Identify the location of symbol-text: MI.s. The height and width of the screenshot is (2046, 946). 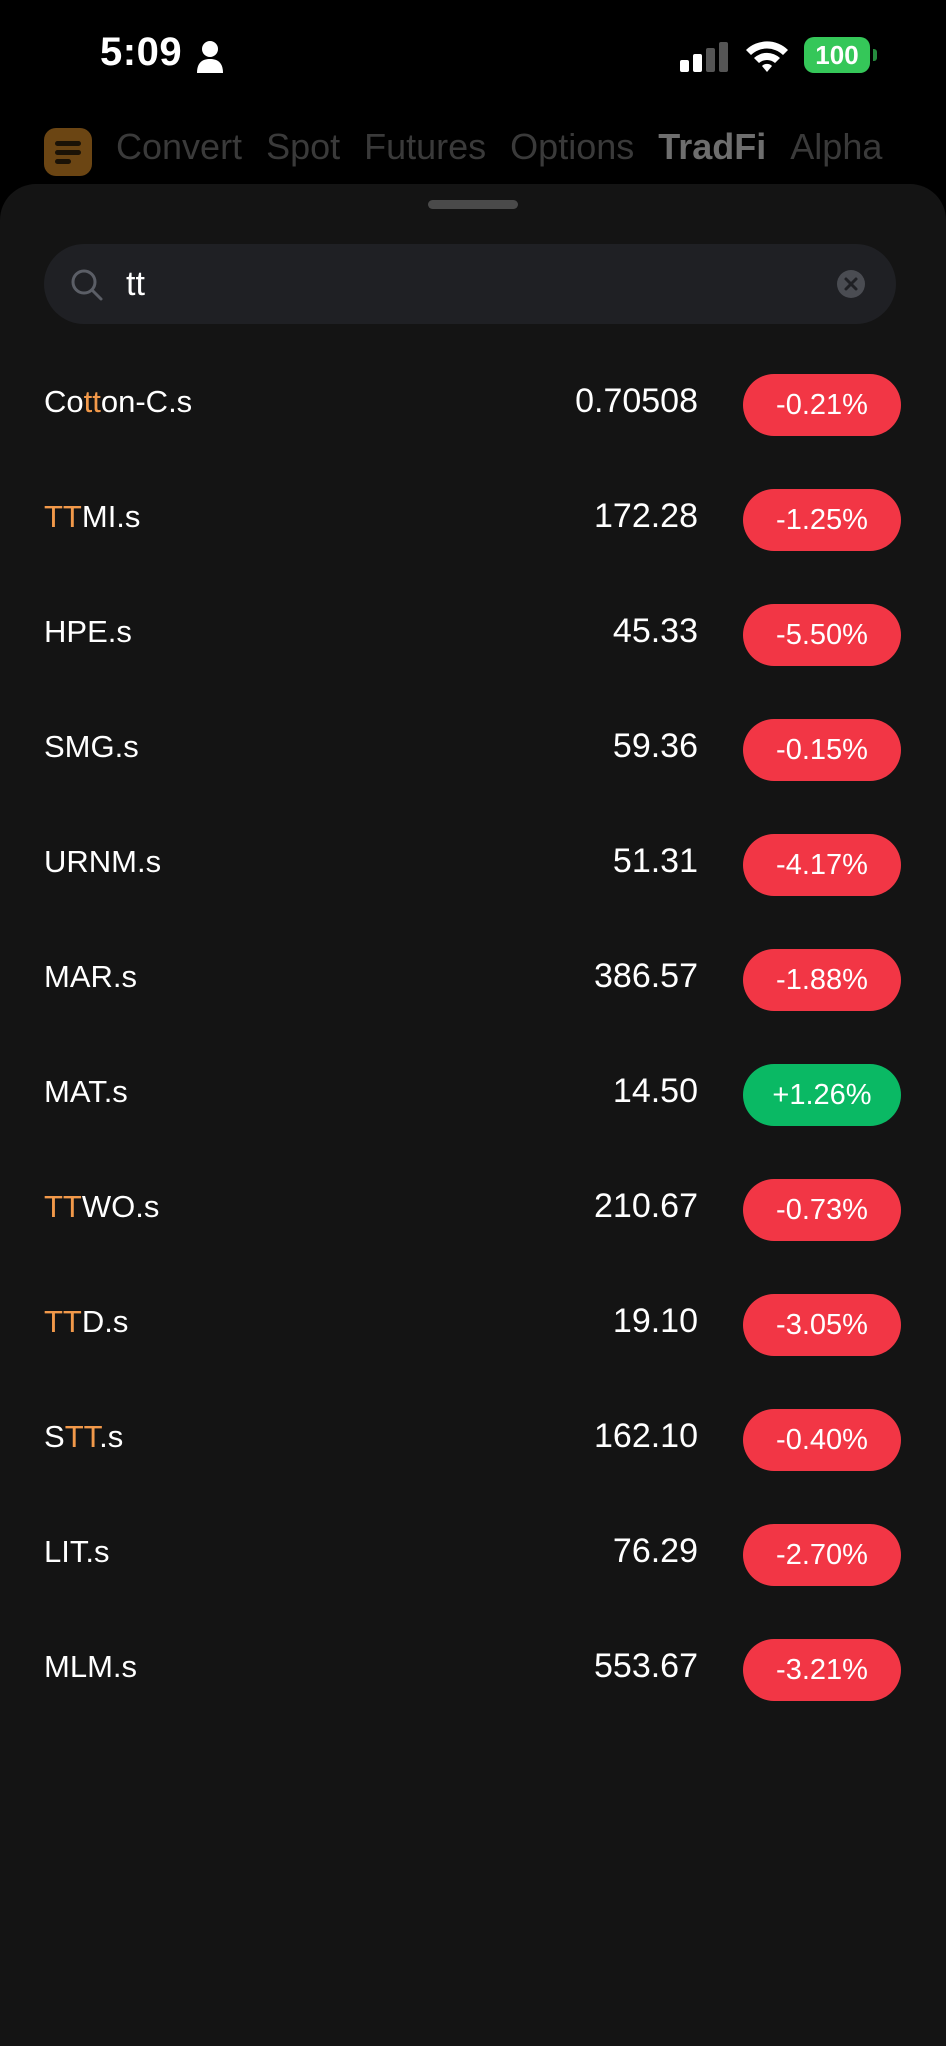
(111, 516).